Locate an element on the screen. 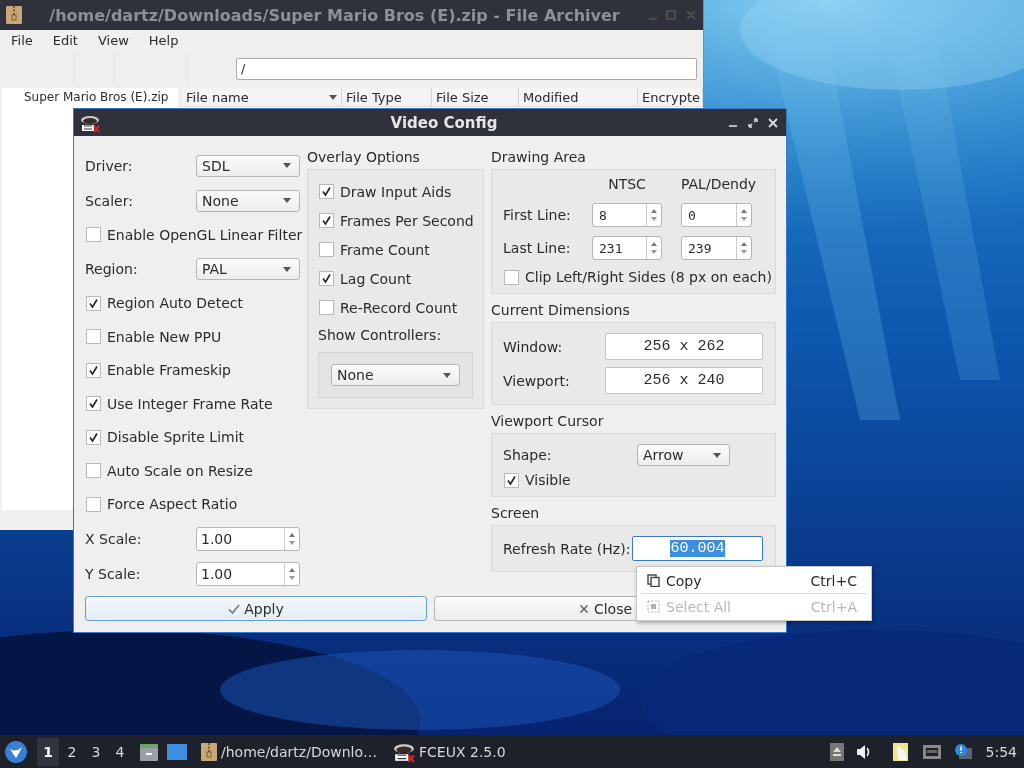  checkbox-label: Lag Count is located at coordinates (376, 278).